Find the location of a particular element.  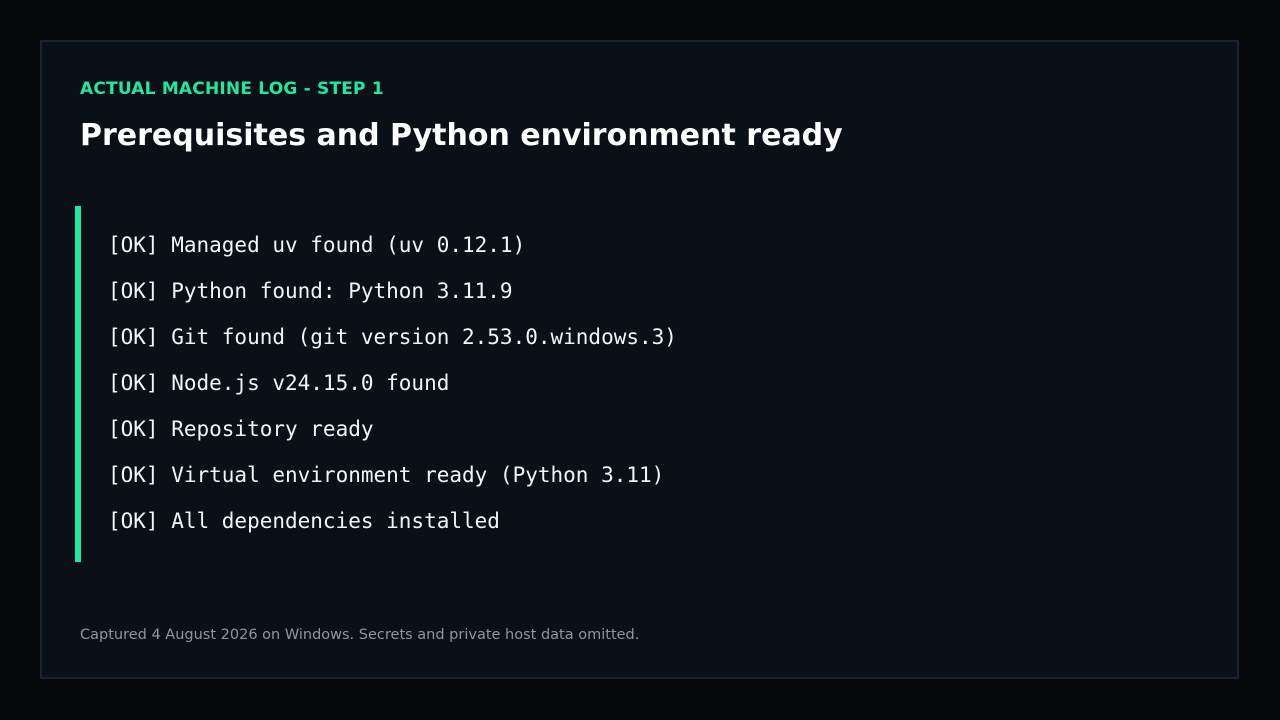

log-line: [OK] All dependencies installed is located at coordinates (304, 521).